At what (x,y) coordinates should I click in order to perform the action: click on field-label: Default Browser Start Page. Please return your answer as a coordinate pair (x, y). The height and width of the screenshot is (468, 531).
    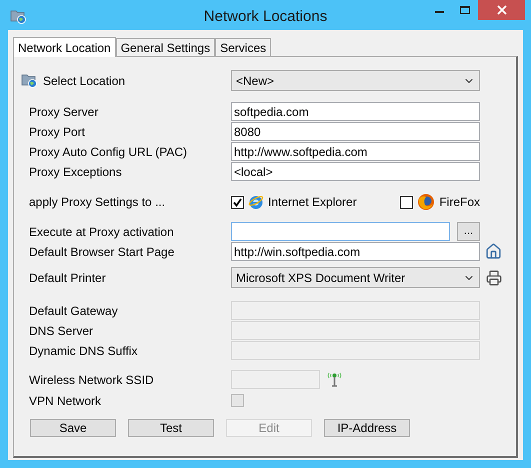
    Looking at the image, I should click on (102, 252).